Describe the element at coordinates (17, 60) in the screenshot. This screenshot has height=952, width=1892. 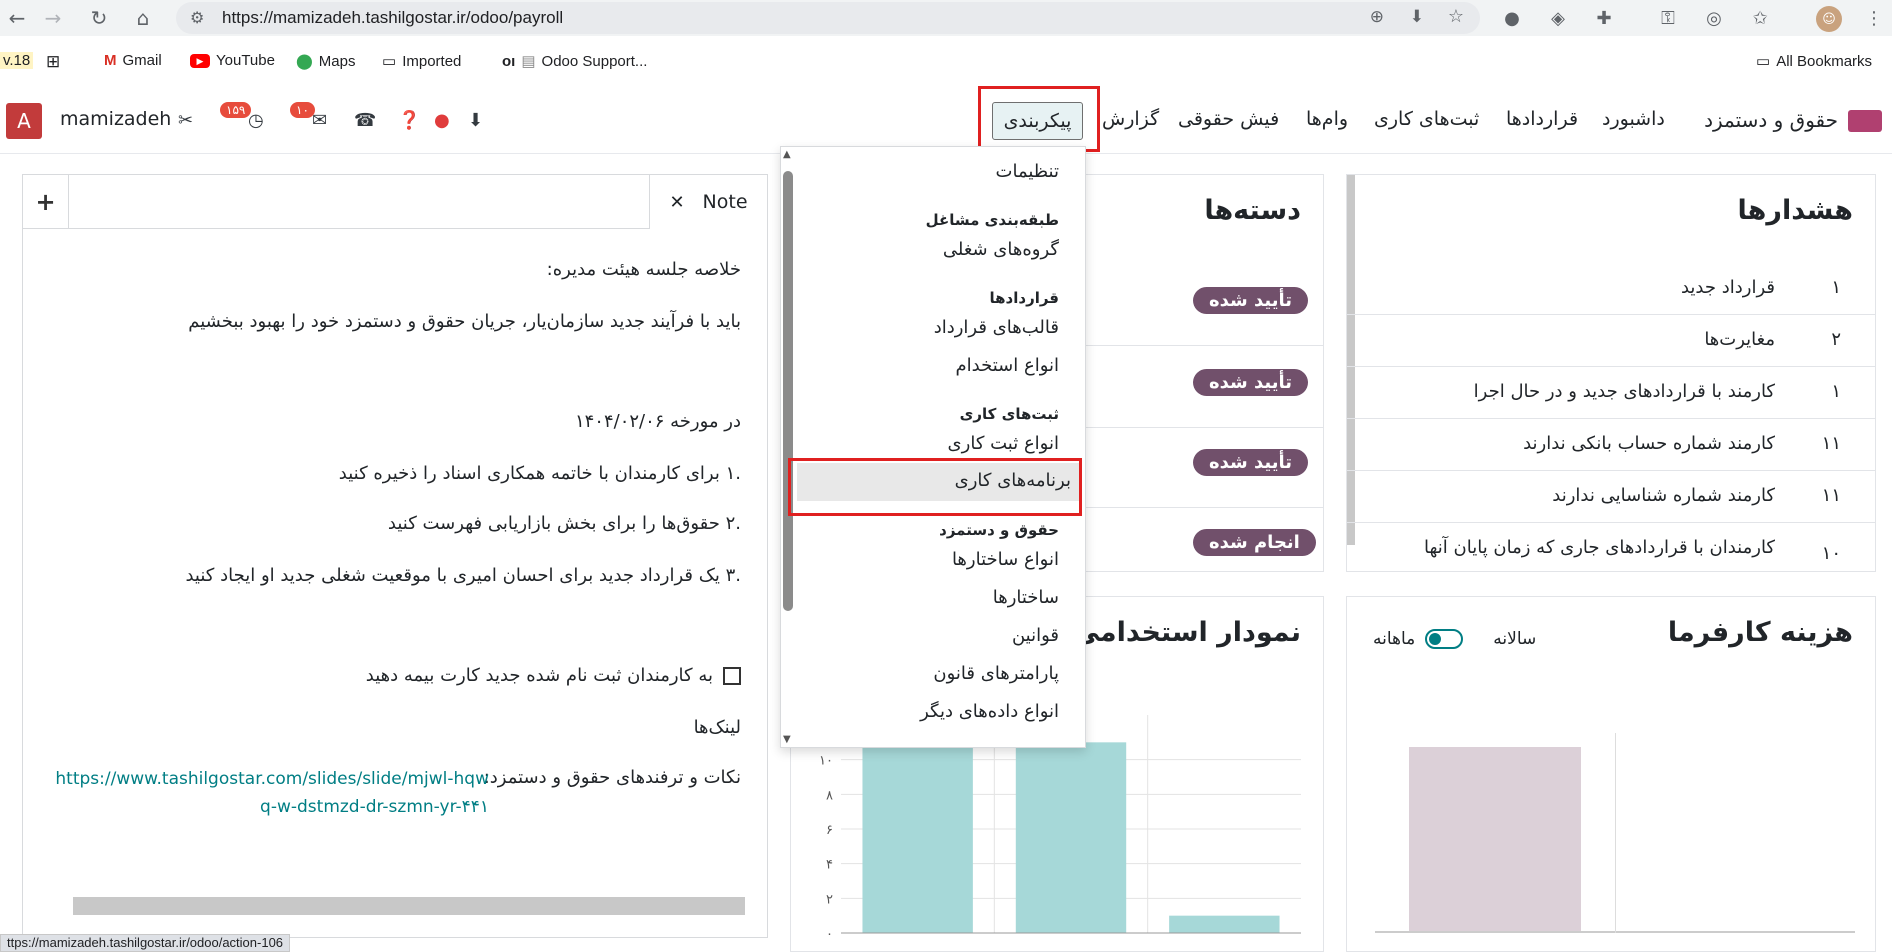
I see `bookmark-v18: v.18` at that location.